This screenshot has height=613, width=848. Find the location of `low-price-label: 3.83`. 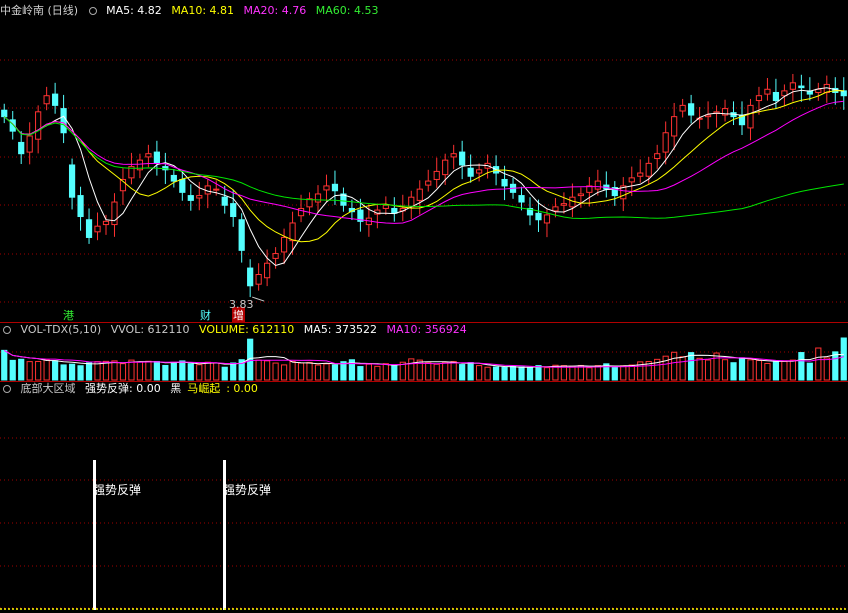

low-price-label: 3.83 is located at coordinates (241, 304).